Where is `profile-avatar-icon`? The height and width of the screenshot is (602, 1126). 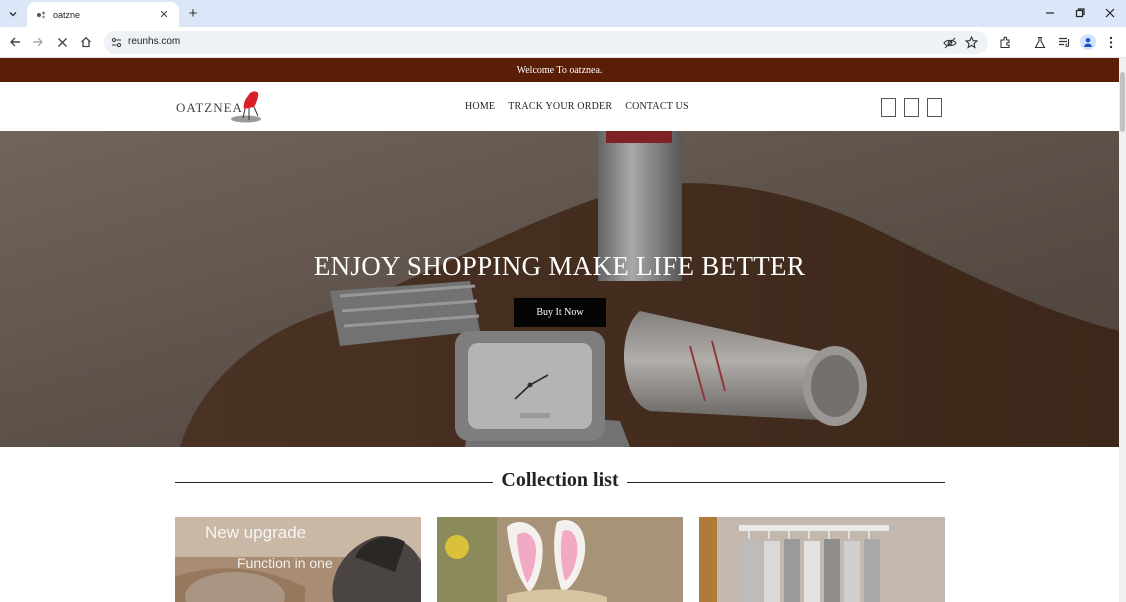 profile-avatar-icon is located at coordinates (1088, 42).